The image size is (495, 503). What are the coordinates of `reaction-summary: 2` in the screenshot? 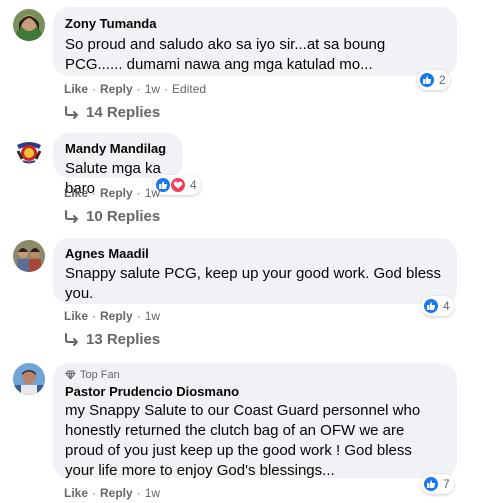 It's located at (433, 80).